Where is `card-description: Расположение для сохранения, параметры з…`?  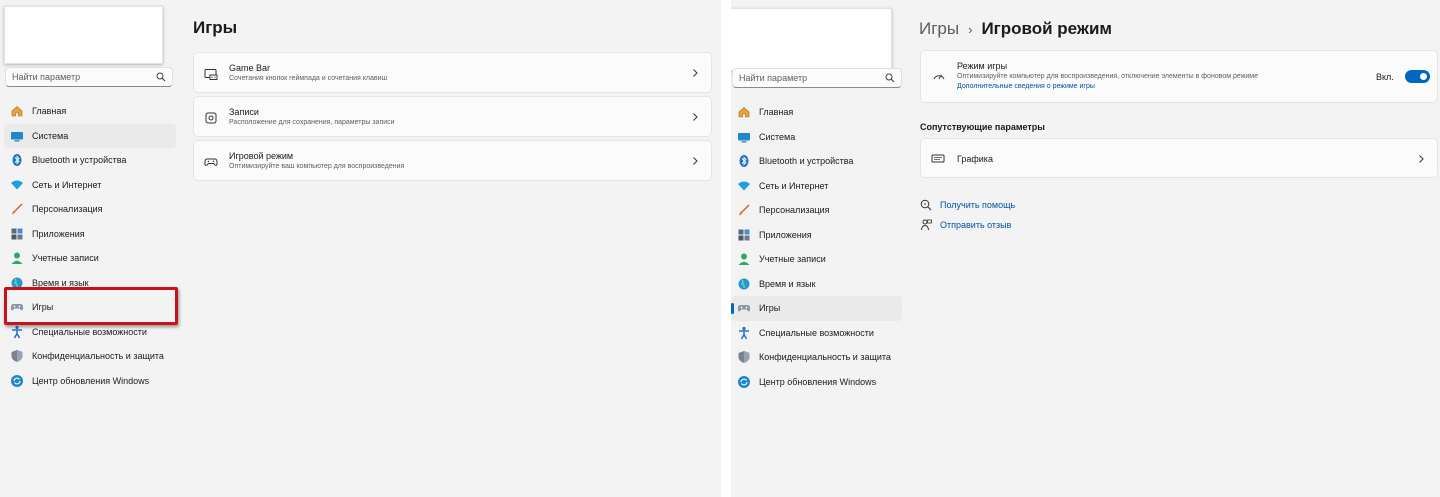 card-description: Расположение для сохранения, параметры з… is located at coordinates (312, 122).